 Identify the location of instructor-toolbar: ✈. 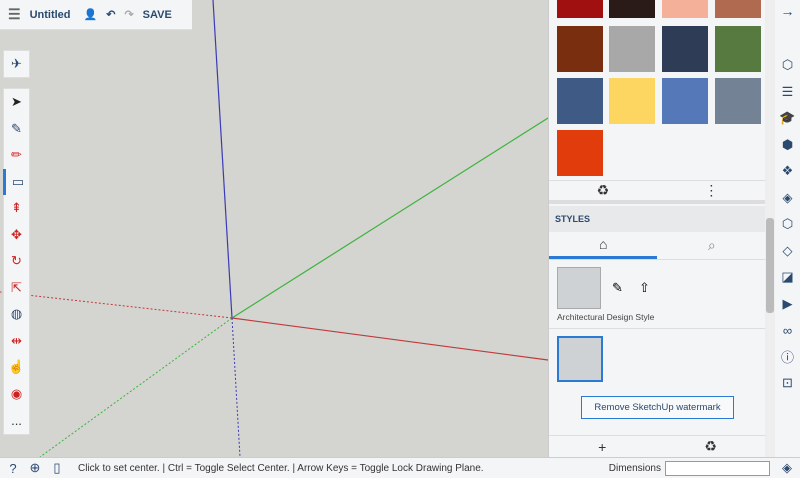
(16, 64).